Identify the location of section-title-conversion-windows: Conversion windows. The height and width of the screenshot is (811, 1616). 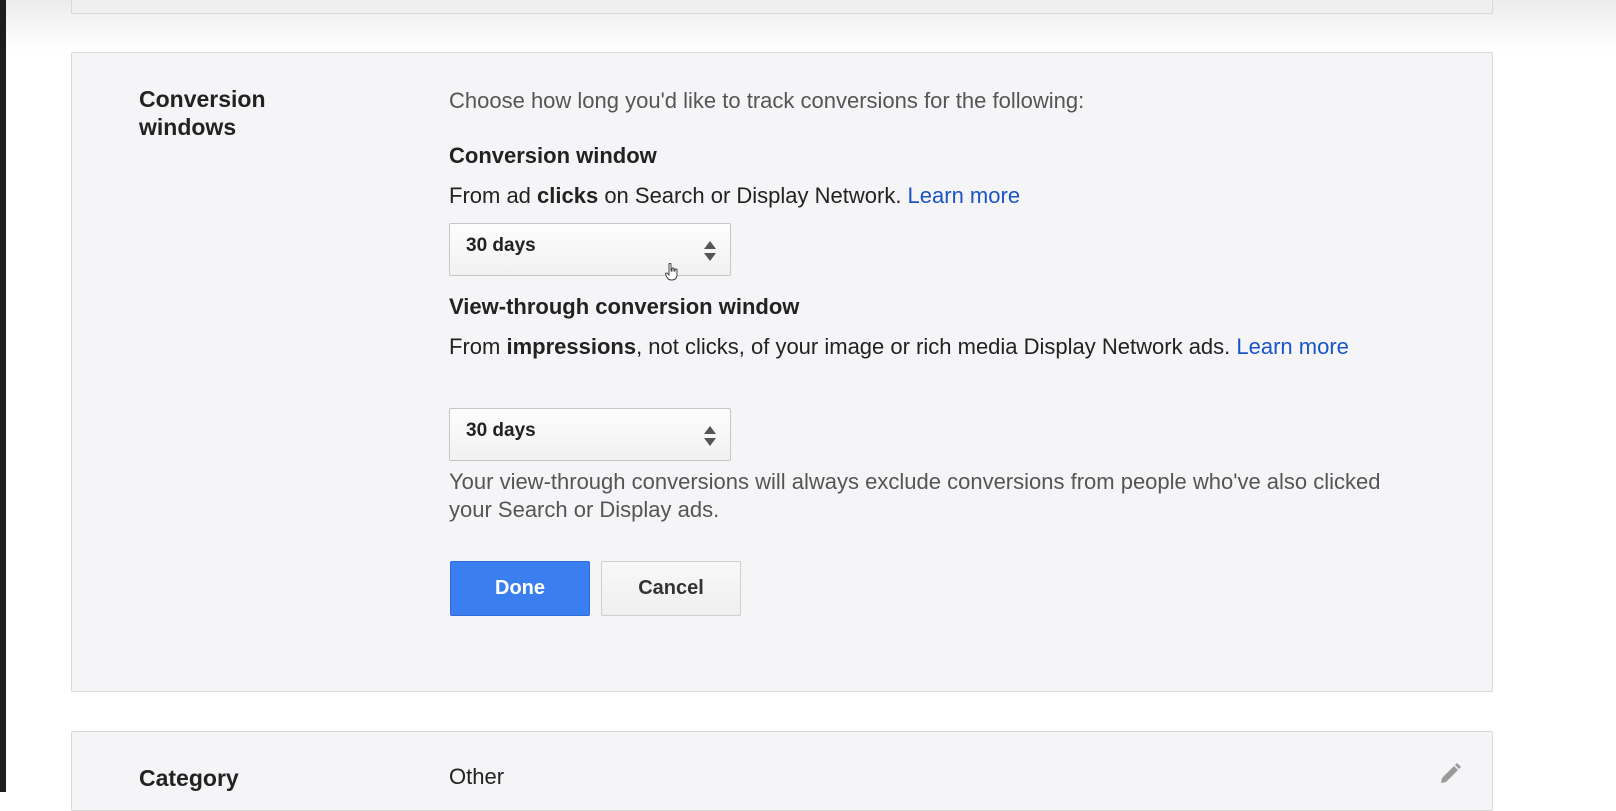
(202, 113).